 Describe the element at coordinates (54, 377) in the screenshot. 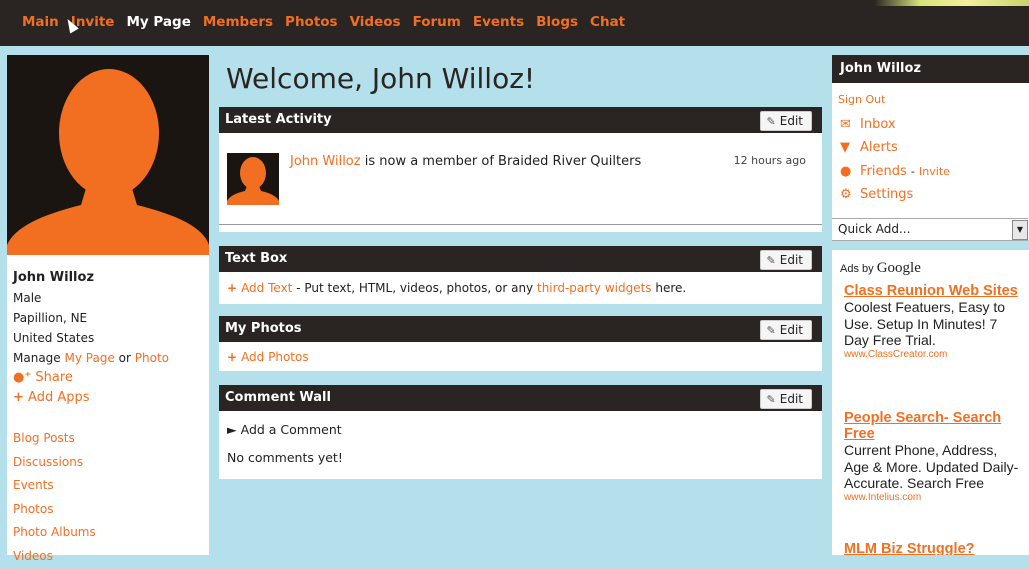

I see `share-label: Share` at that location.